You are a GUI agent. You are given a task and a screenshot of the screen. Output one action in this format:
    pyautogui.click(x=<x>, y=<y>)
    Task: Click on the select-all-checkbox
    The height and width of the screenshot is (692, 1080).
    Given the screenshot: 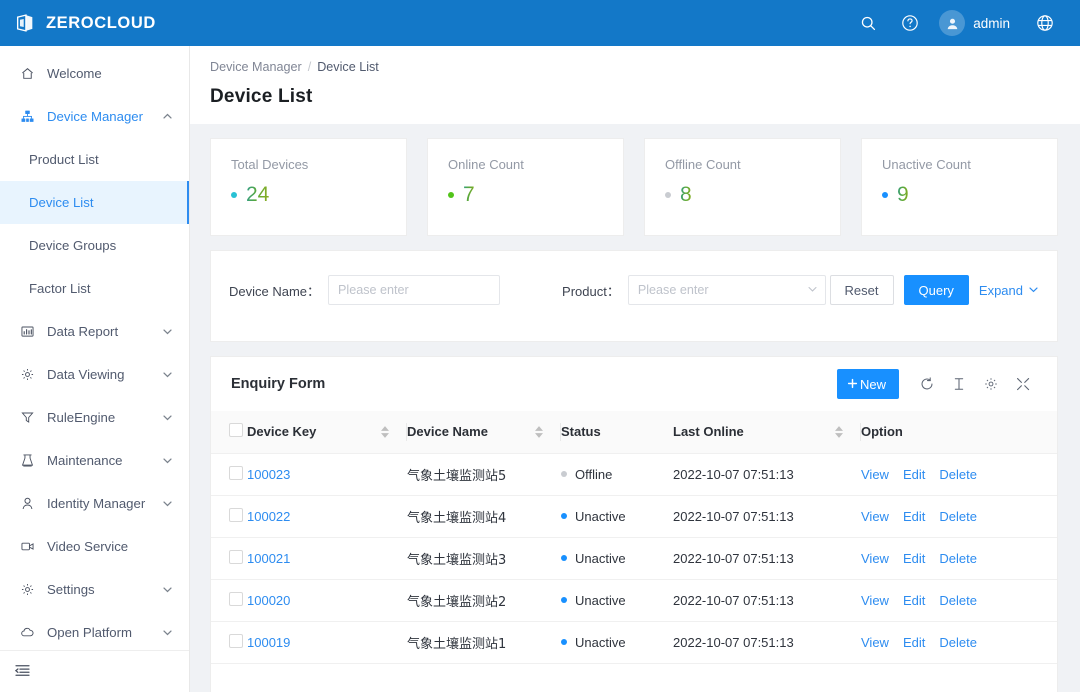 What is the action you would take?
    pyautogui.click(x=236, y=430)
    